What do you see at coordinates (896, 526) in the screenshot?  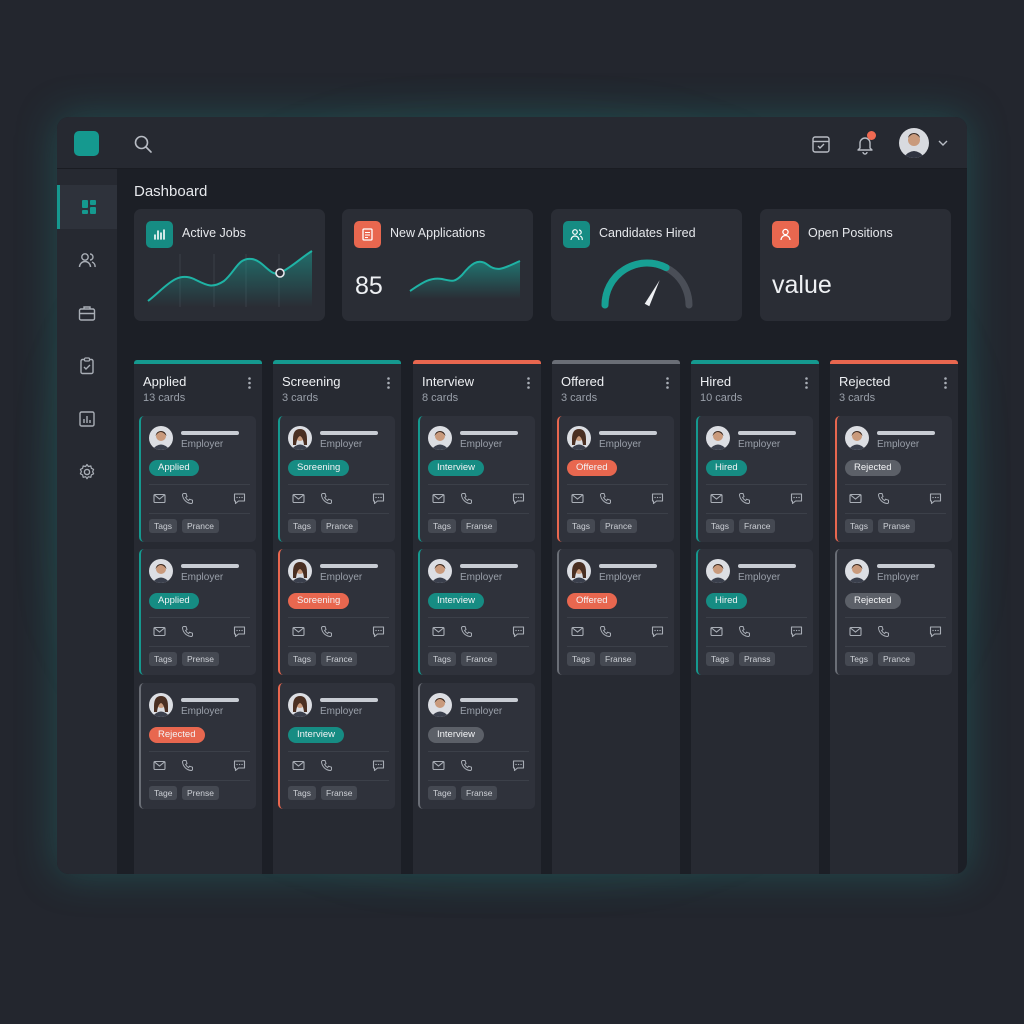 I see `card-tag: Pranse` at bounding box center [896, 526].